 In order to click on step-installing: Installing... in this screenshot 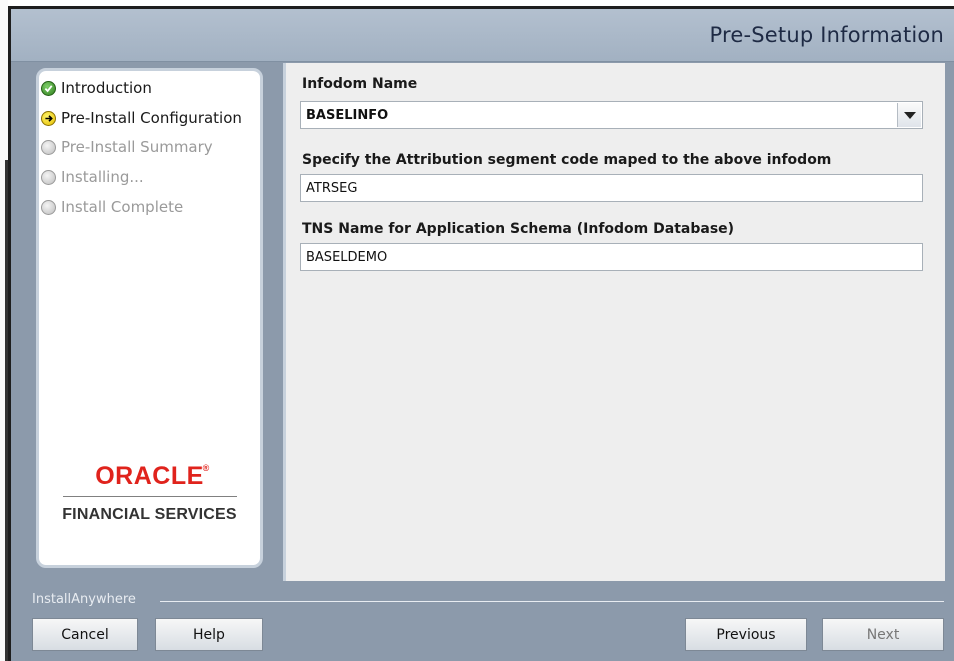, I will do `click(92, 177)`.